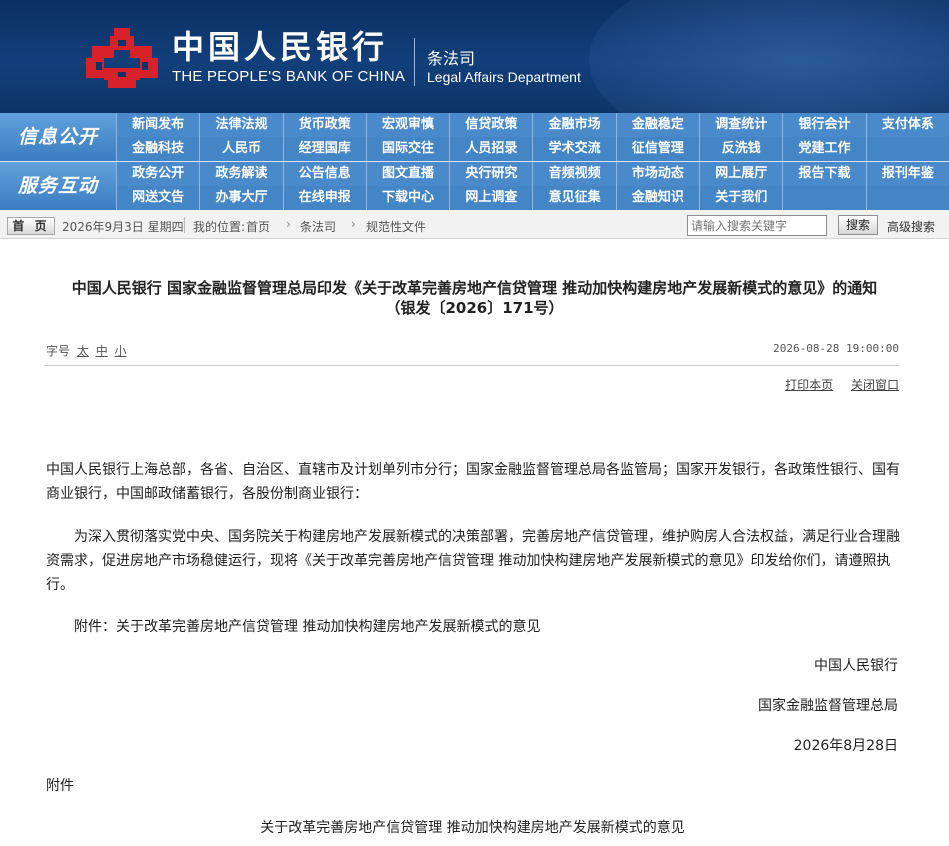 The width and height of the screenshot is (949, 846). Describe the element at coordinates (836, 348) in the screenshot. I see `publish-time: 2026-08-28 19:00:00` at that location.